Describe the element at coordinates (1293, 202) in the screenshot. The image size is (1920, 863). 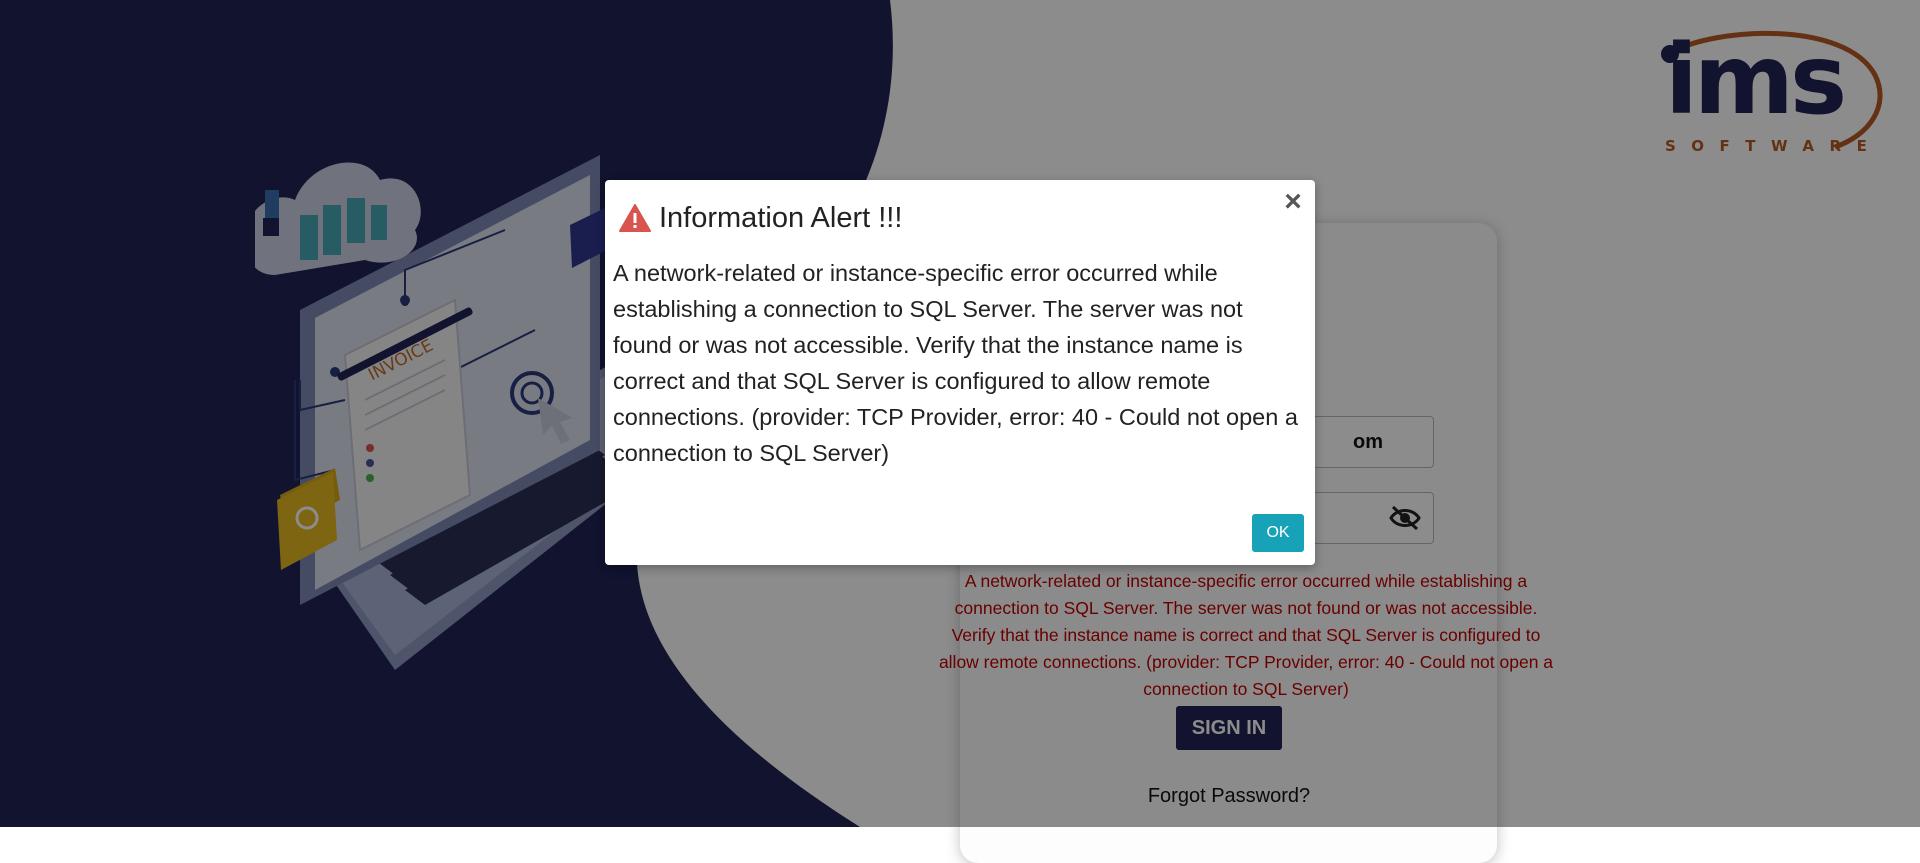
I see `close-icon: ×` at that location.